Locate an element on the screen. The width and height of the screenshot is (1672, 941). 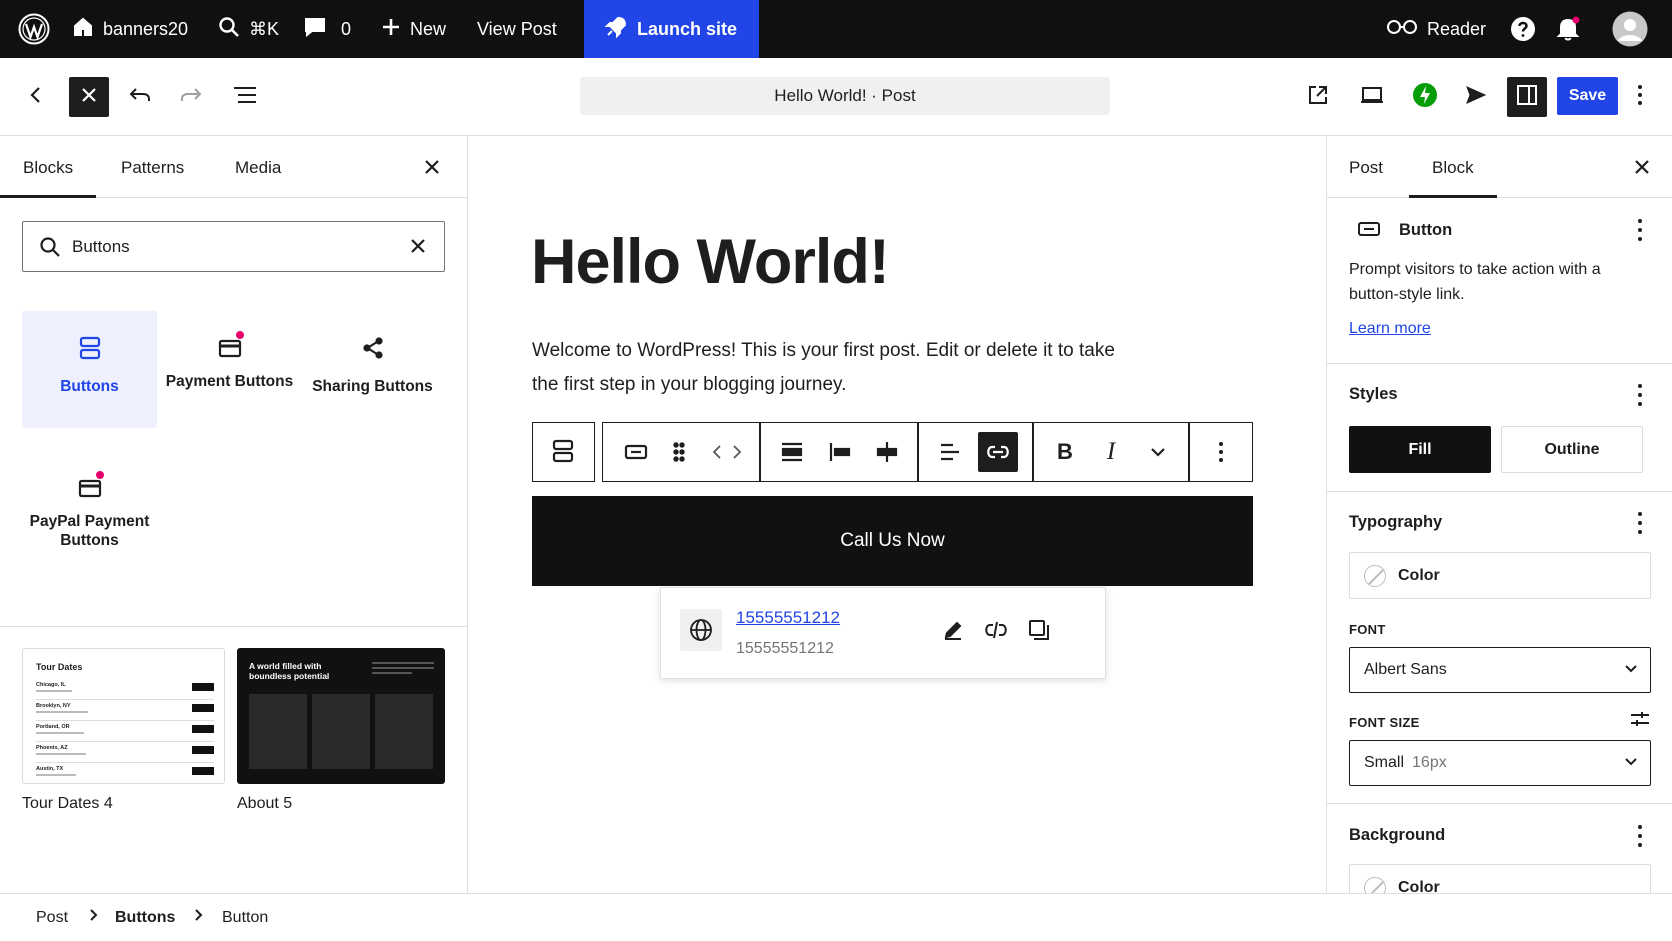
chevron-right-icon is located at coordinates (93, 917).